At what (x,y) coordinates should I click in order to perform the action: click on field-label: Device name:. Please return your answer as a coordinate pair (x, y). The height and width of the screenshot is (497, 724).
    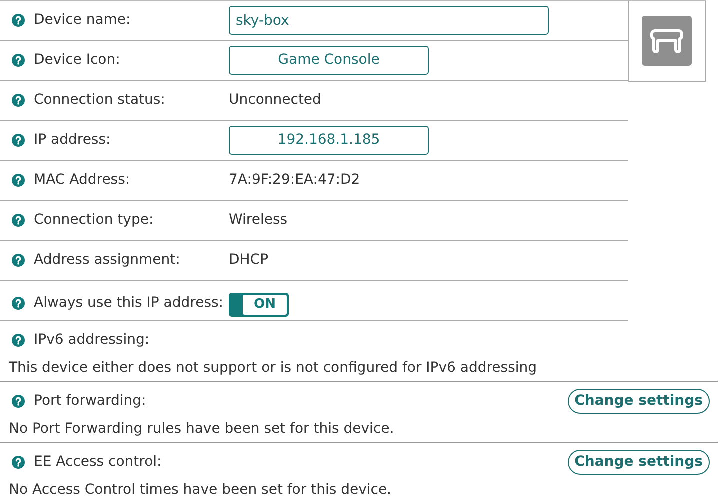
    Looking at the image, I should click on (82, 20).